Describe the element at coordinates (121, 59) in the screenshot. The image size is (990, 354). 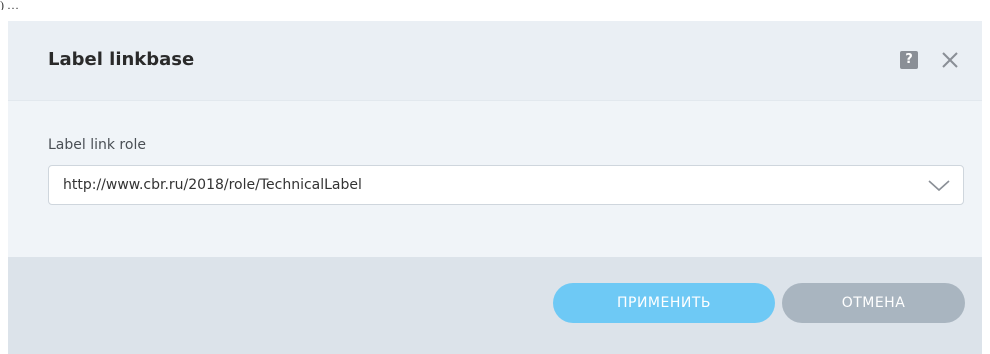
I see `dialog-title: Label linkbase` at that location.